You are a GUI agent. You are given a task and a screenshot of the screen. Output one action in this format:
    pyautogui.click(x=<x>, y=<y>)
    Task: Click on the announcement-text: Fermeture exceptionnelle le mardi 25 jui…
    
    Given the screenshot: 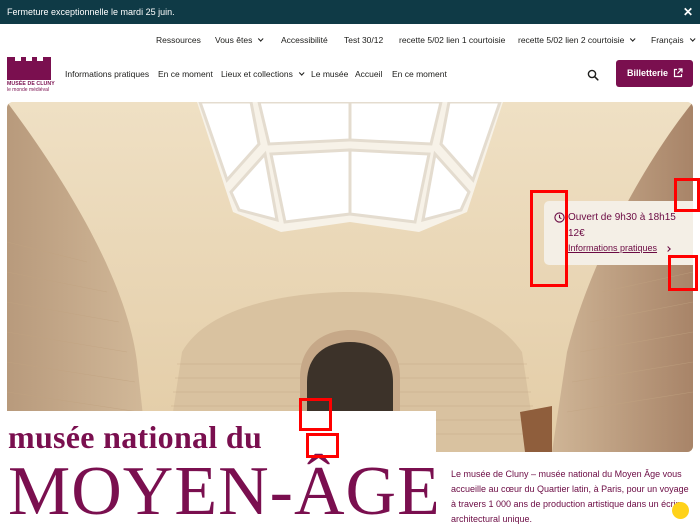 What is the action you would take?
    pyautogui.click(x=91, y=12)
    